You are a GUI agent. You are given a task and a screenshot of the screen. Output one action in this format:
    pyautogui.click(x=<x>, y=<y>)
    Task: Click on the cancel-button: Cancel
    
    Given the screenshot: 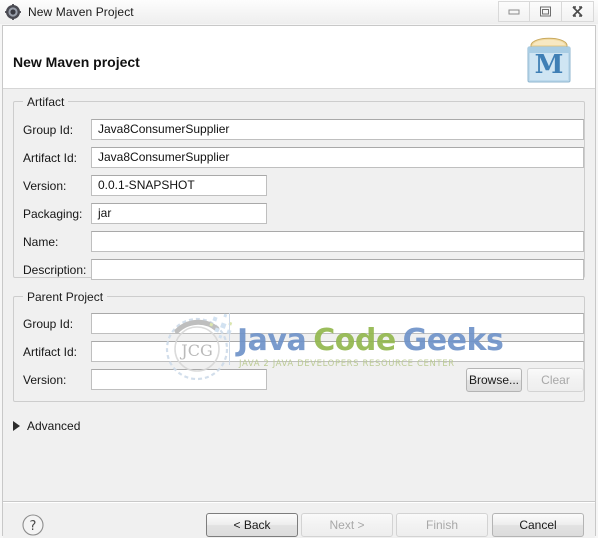 What is the action you would take?
    pyautogui.click(x=538, y=525)
    